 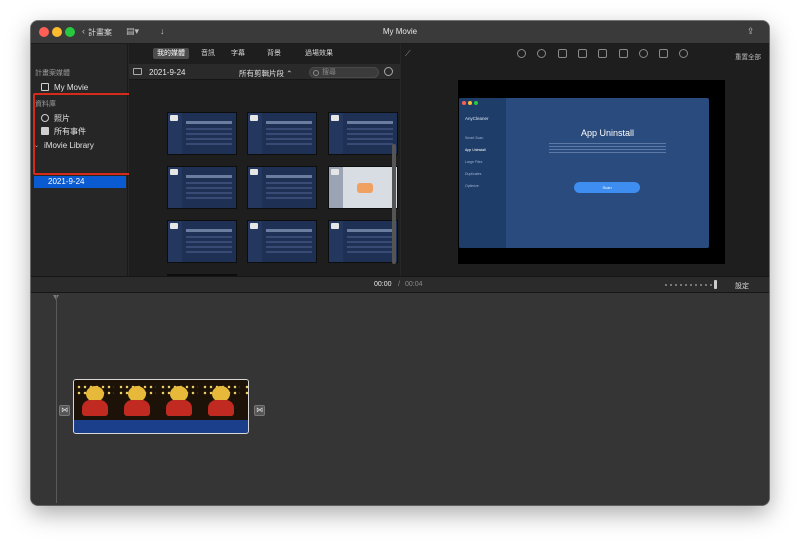 What do you see at coordinates (137, 71) in the screenshot?
I see `sidebar-toggle-icon` at bounding box center [137, 71].